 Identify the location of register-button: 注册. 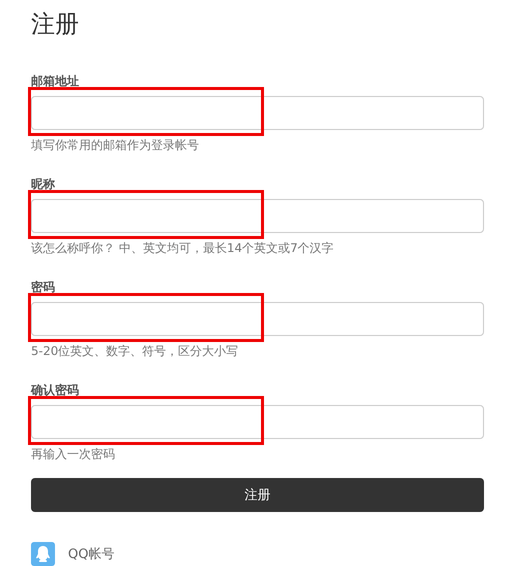
(257, 495).